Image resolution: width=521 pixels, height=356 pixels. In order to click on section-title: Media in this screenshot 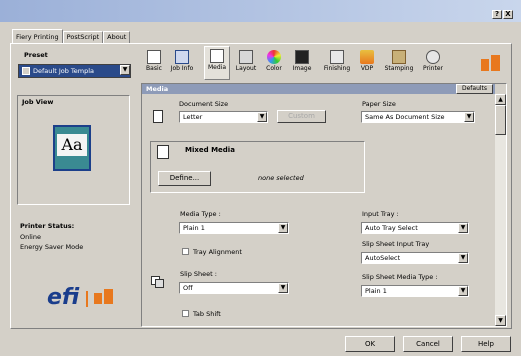, I will do `click(157, 89)`.